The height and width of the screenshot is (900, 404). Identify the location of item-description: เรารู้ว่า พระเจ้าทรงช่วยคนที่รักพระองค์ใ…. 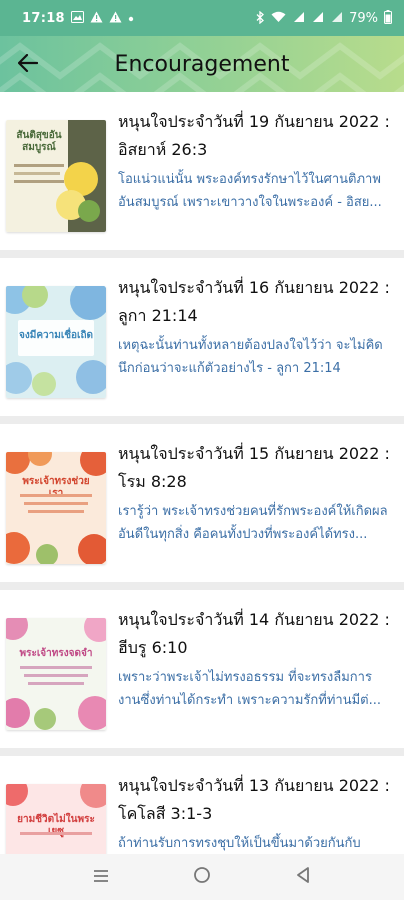
(253, 523).